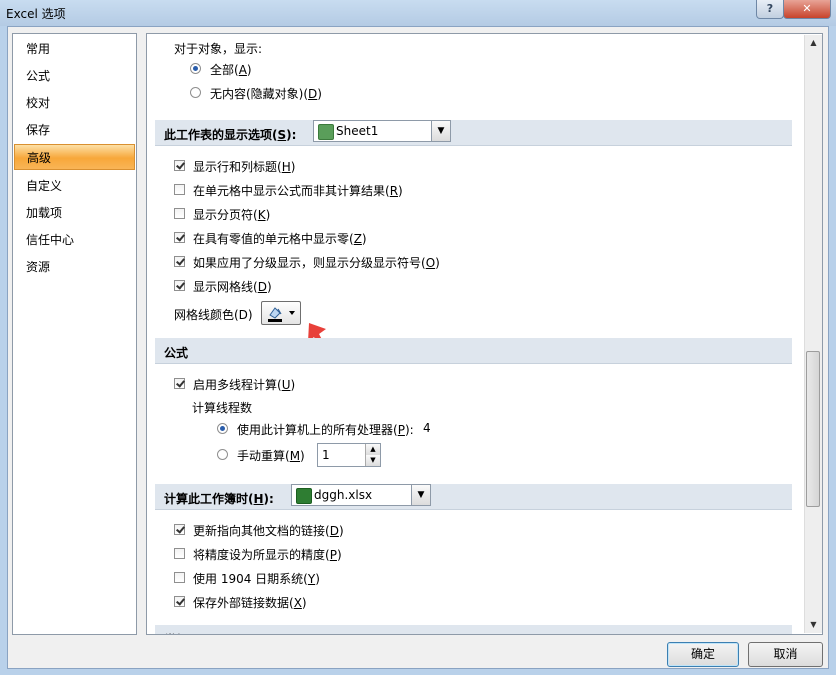 This screenshot has height=675, width=836. What do you see at coordinates (427, 428) in the screenshot?
I see `processor-count: 4` at bounding box center [427, 428].